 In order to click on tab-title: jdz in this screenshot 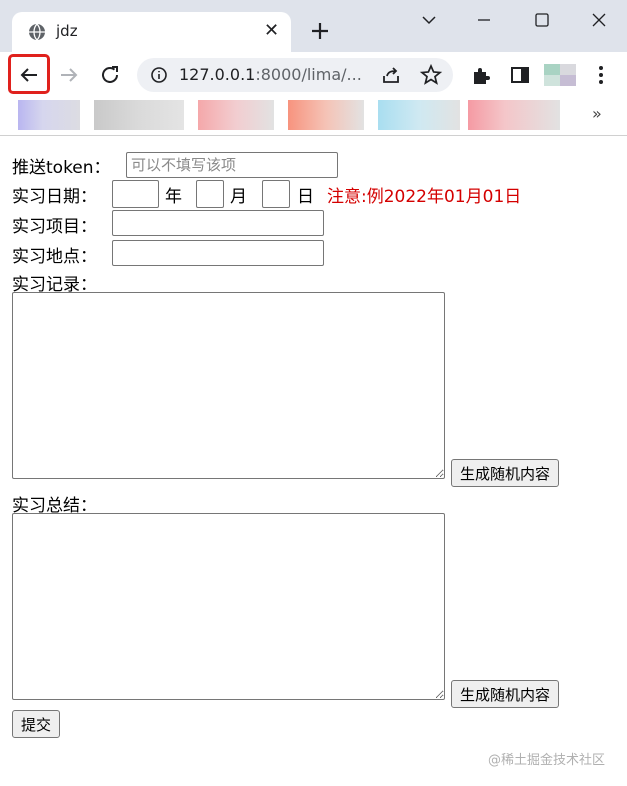, I will do `click(67, 31)`.